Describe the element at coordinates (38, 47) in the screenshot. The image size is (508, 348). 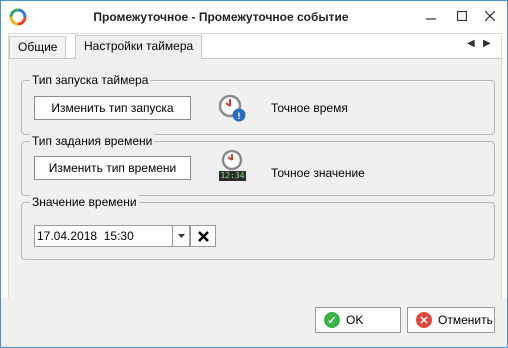
I see `tab-general: Общие` at that location.